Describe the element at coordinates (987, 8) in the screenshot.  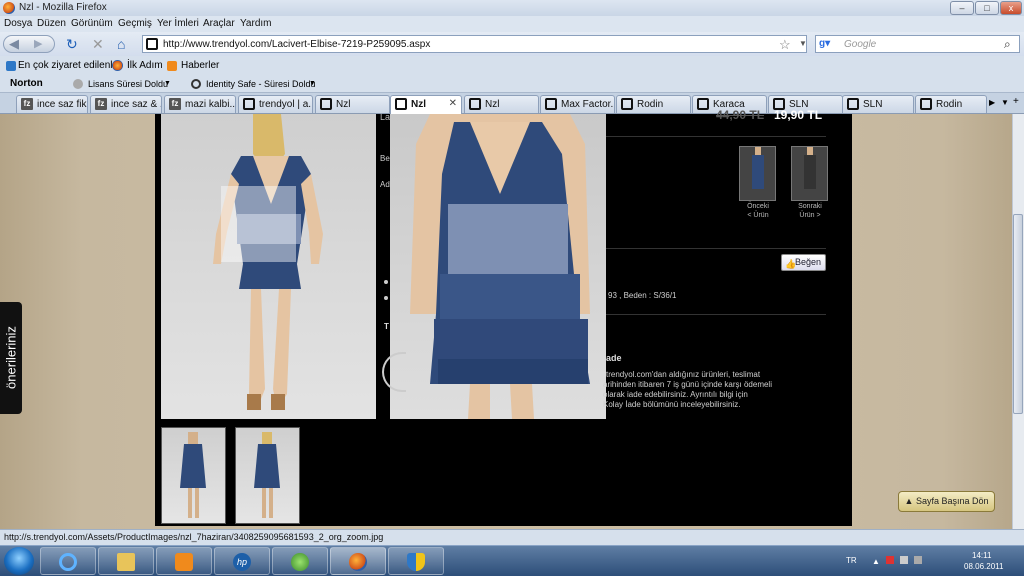
I see `maximize-button: □` at that location.